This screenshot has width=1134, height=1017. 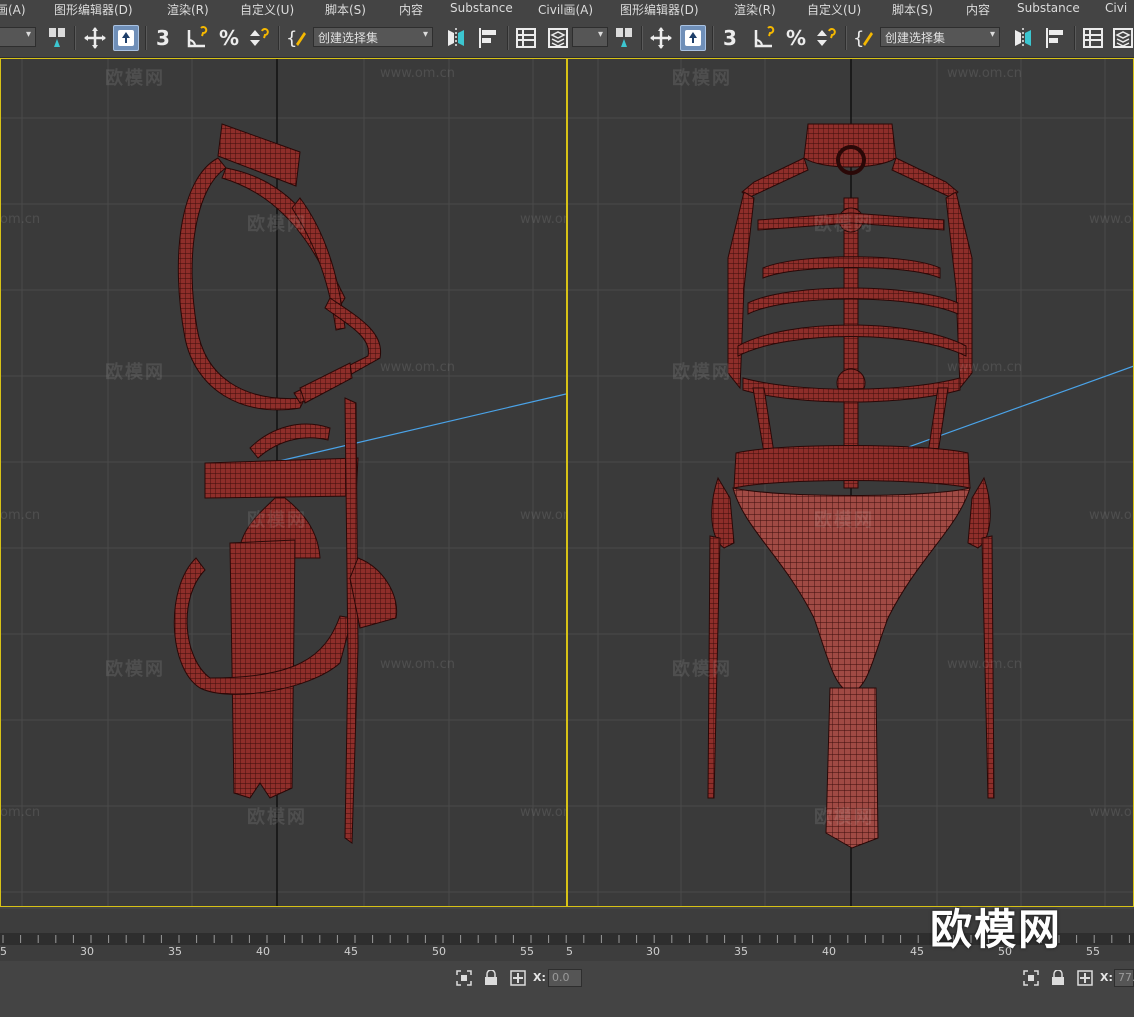 What do you see at coordinates (259, 38) in the screenshot?
I see `spinner-snap-icon` at bounding box center [259, 38].